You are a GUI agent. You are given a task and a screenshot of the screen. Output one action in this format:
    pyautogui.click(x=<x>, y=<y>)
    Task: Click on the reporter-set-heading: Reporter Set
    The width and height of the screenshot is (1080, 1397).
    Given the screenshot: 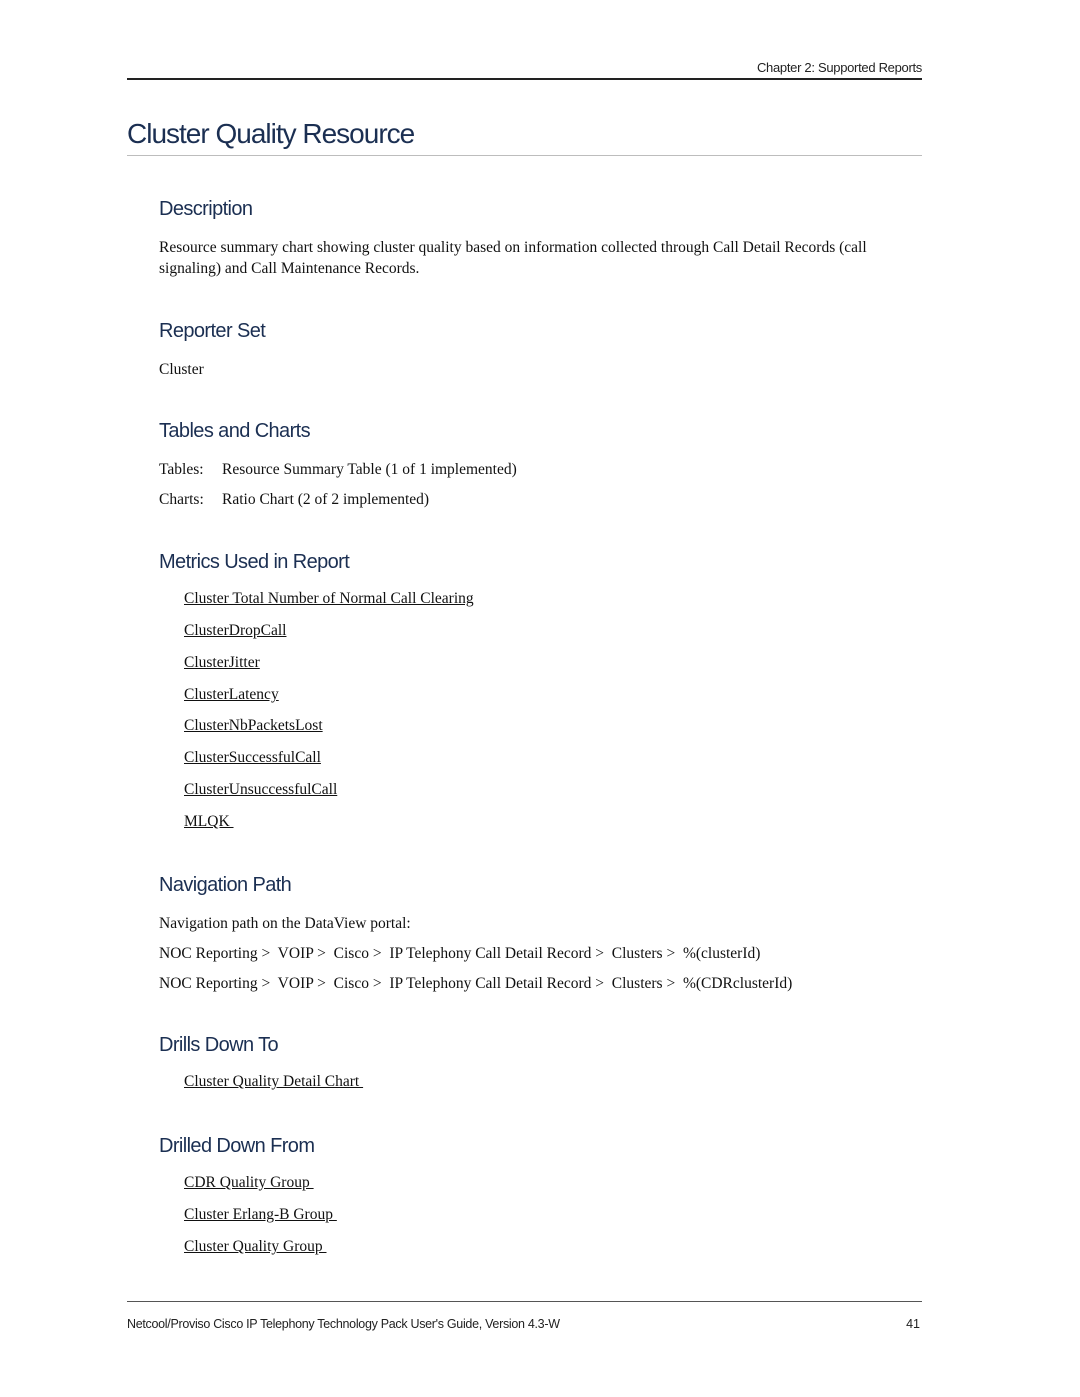 What is the action you would take?
    pyautogui.click(x=212, y=331)
    